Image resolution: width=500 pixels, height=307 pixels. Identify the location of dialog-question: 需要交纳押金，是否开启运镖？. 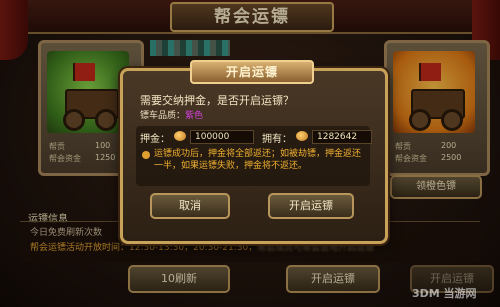
(217, 100).